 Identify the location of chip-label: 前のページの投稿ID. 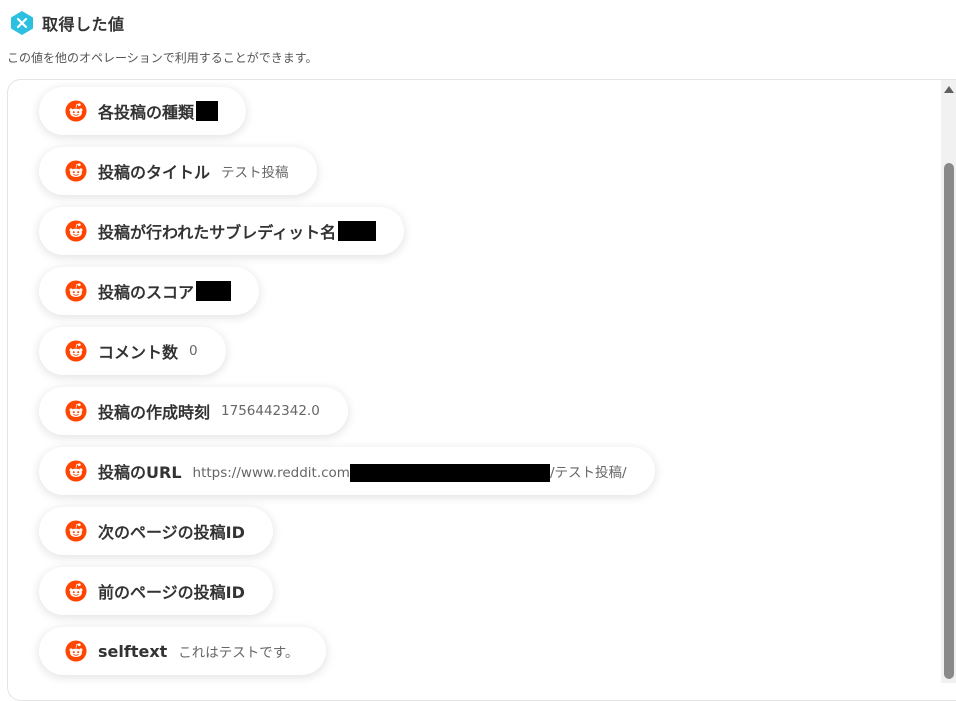
(171, 592).